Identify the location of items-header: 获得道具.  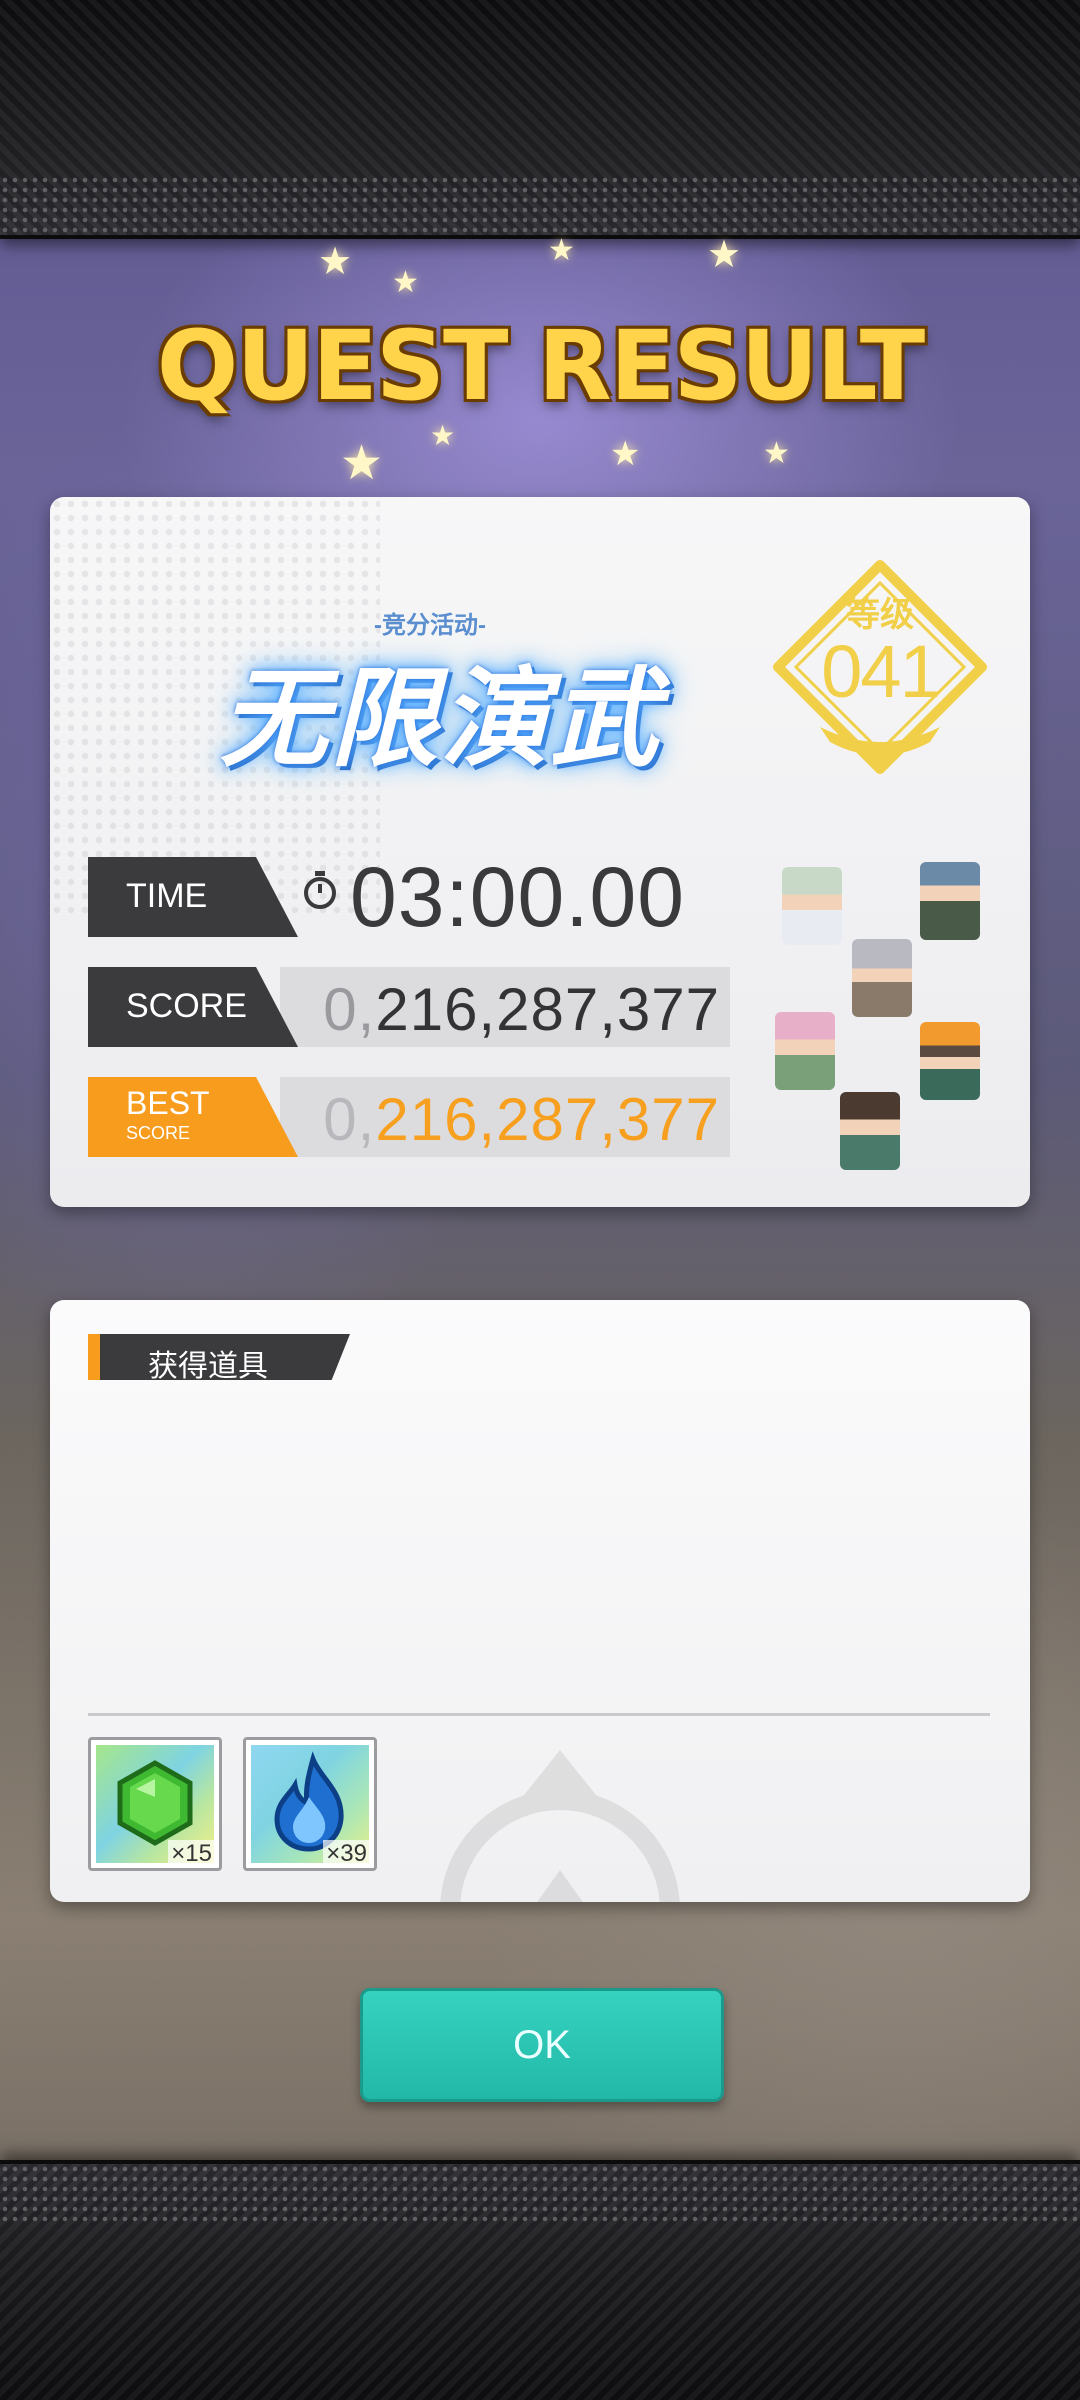
(219, 1357).